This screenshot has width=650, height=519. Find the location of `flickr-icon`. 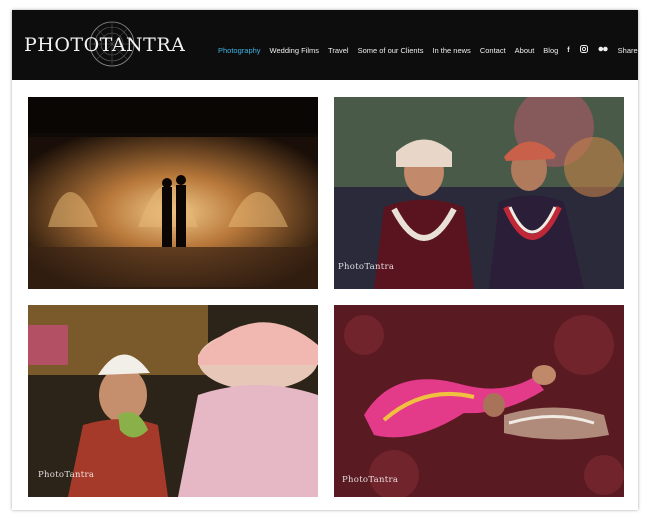

flickr-icon is located at coordinates (603, 50).